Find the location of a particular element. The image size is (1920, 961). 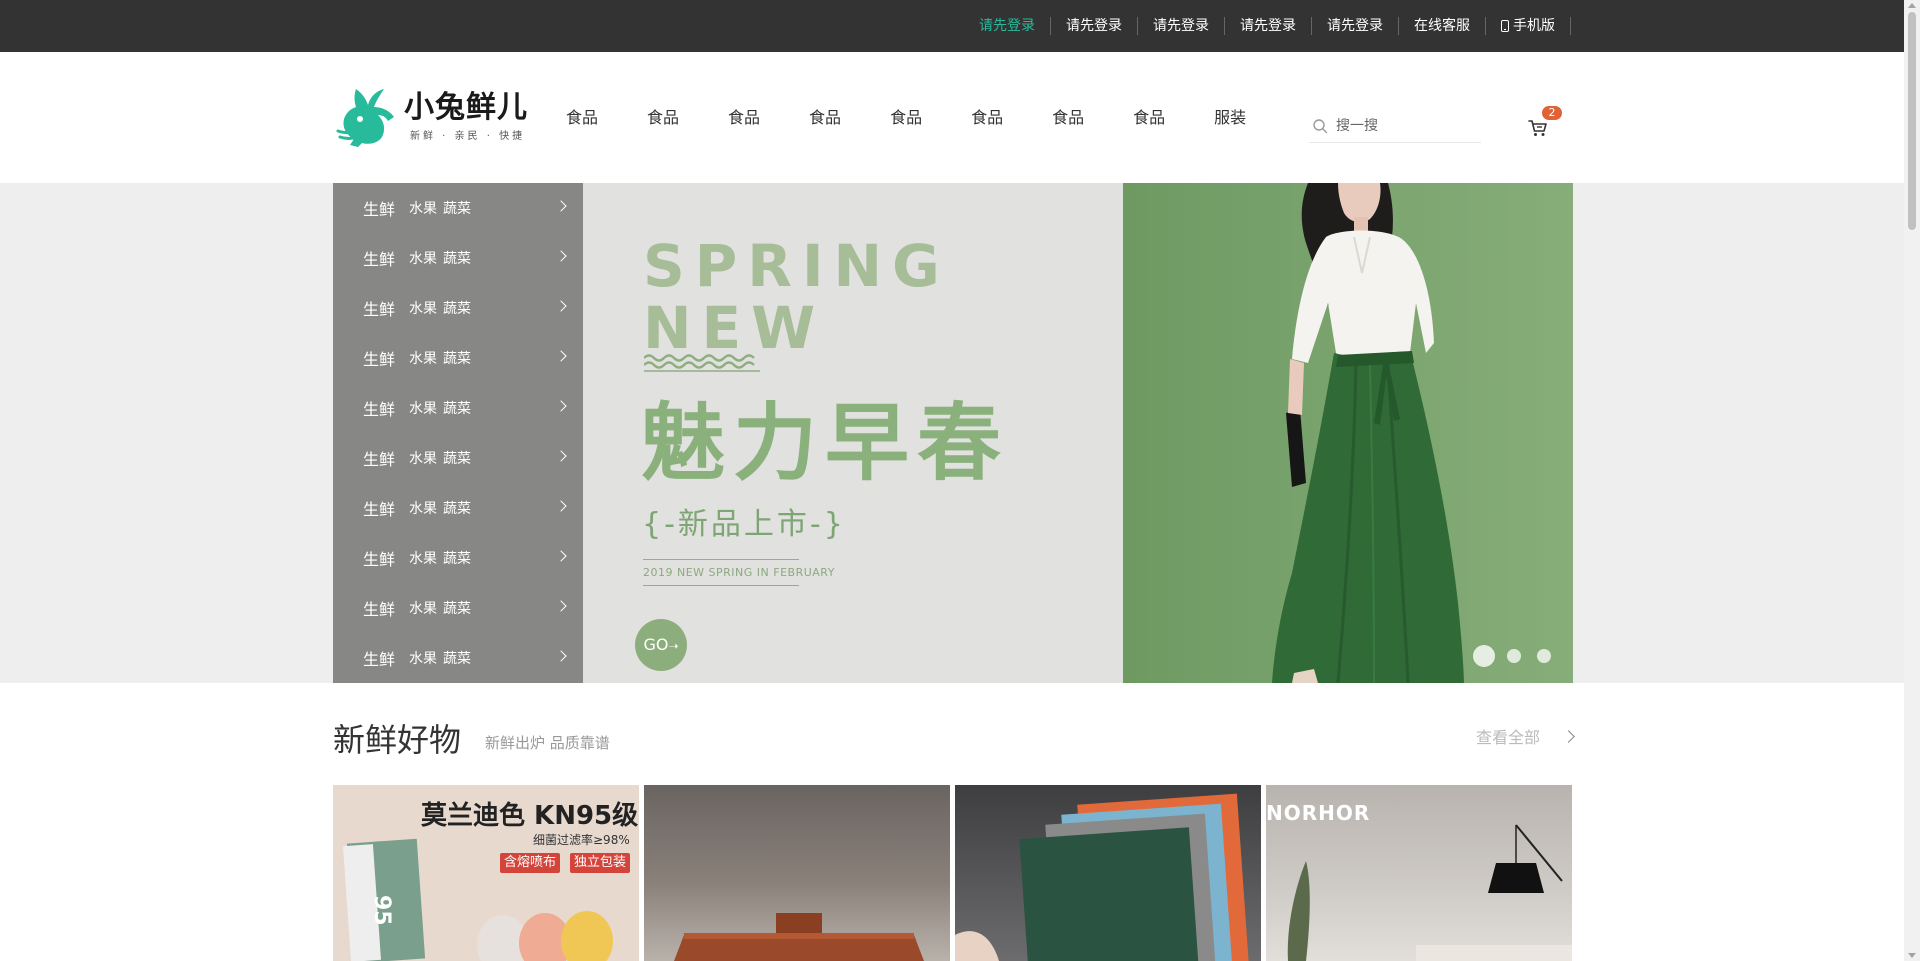

logo: 小兔鲜儿 新鲜 · 亲民 · 快捷 is located at coordinates (434, 116).